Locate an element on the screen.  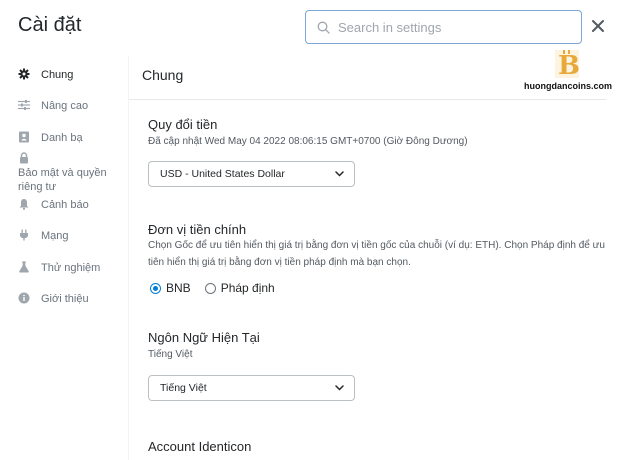
flask-icon is located at coordinates (24, 267).